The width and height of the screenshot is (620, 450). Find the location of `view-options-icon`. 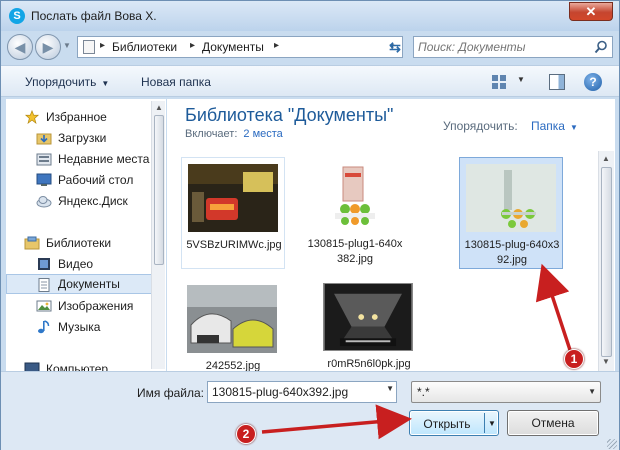

view-options-icon is located at coordinates (499, 82).